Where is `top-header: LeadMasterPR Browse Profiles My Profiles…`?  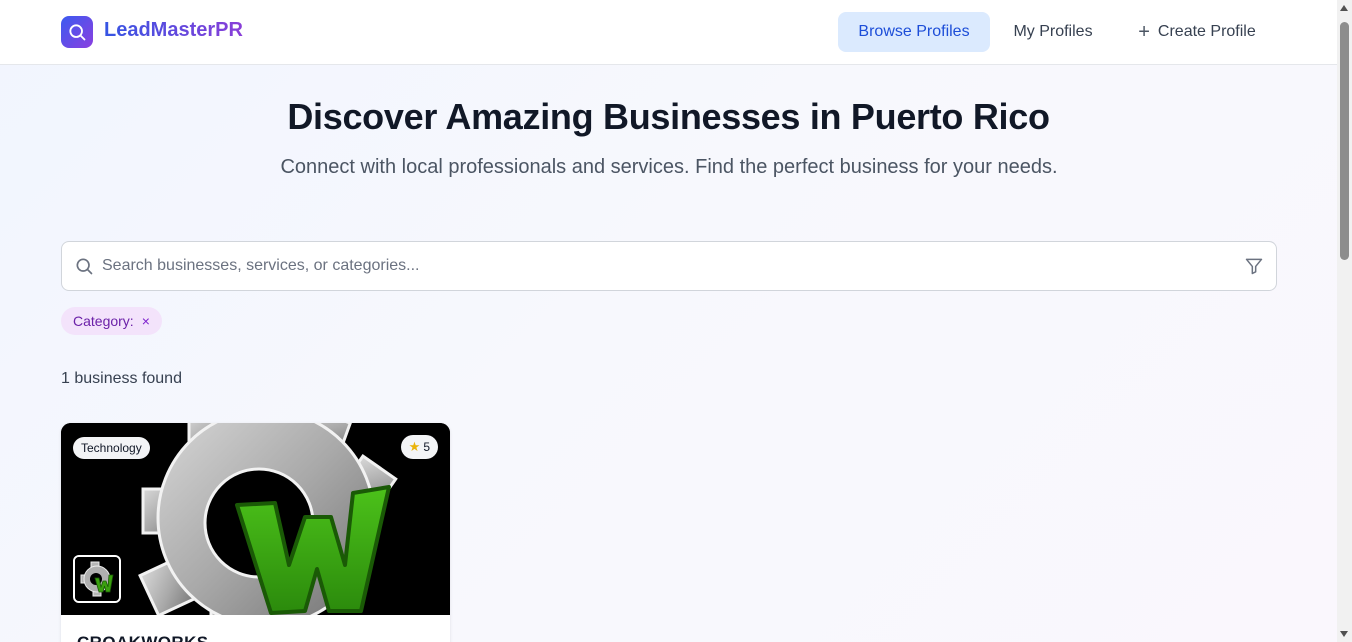
top-header: LeadMasterPR Browse Profiles My Profiles… is located at coordinates (668, 32).